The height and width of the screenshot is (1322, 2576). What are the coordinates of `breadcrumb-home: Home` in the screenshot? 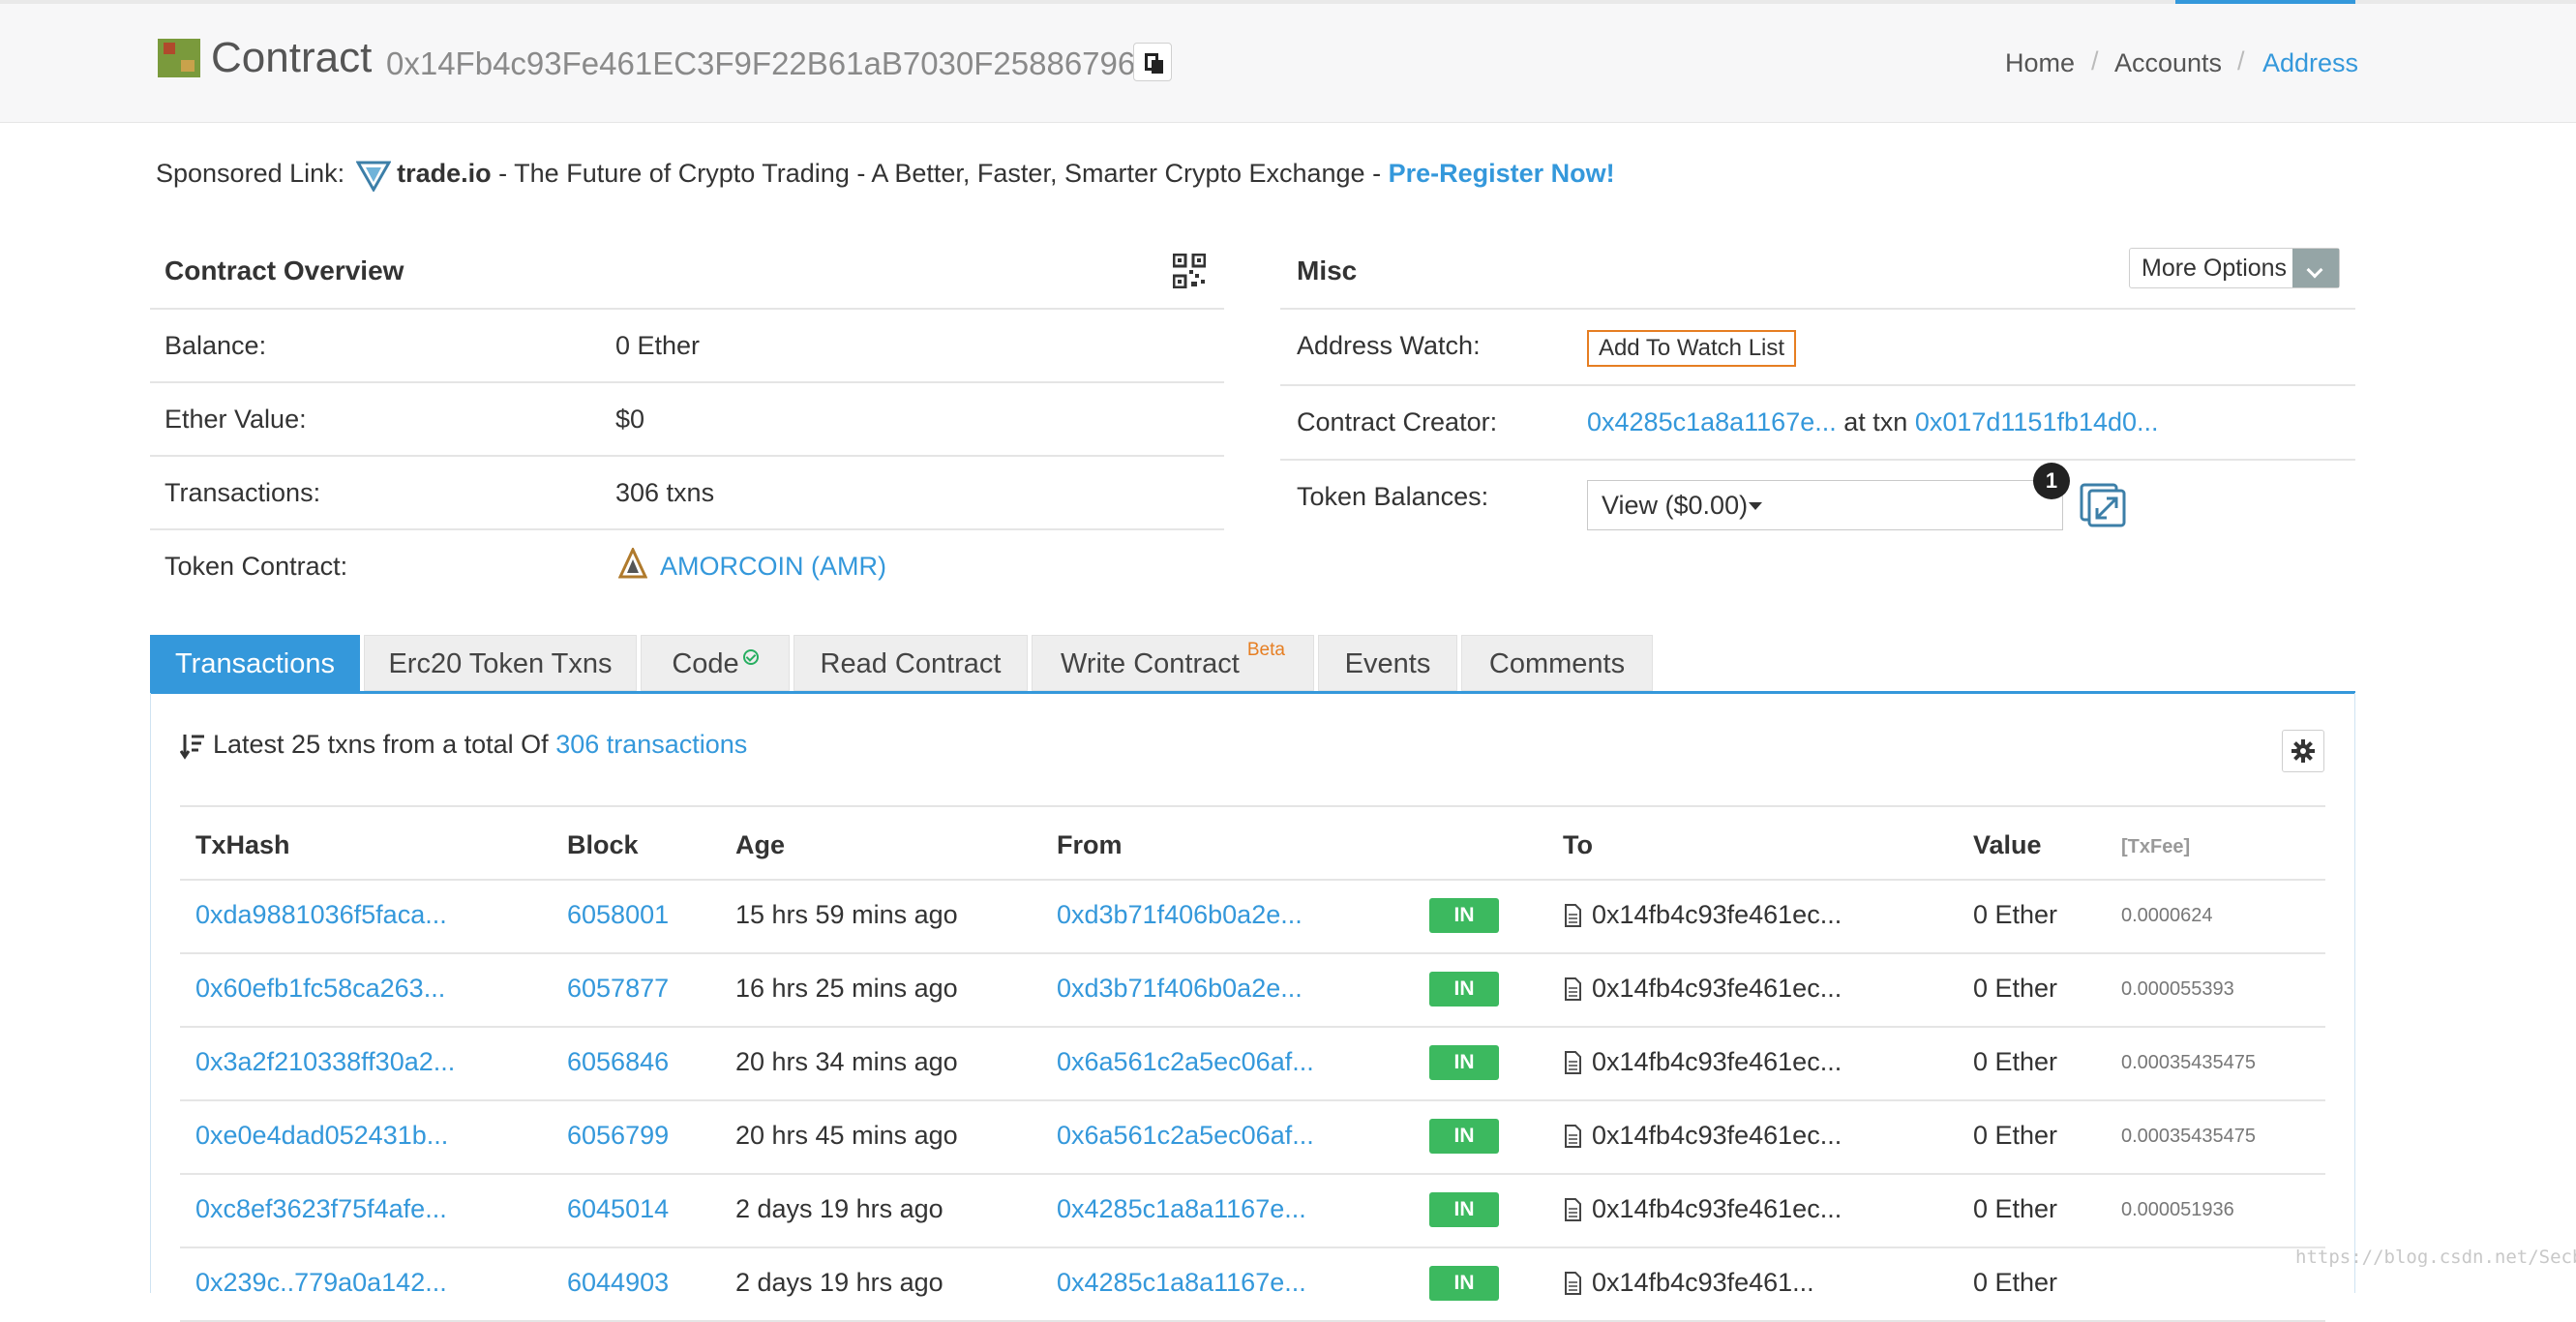 It's located at (2040, 63).